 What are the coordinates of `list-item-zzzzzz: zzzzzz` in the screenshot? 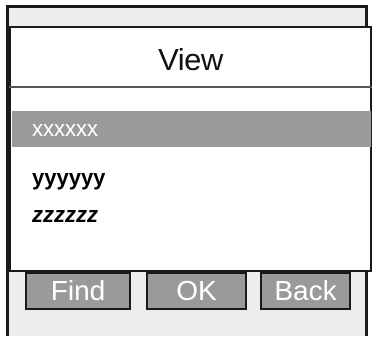 It's located at (191, 215).